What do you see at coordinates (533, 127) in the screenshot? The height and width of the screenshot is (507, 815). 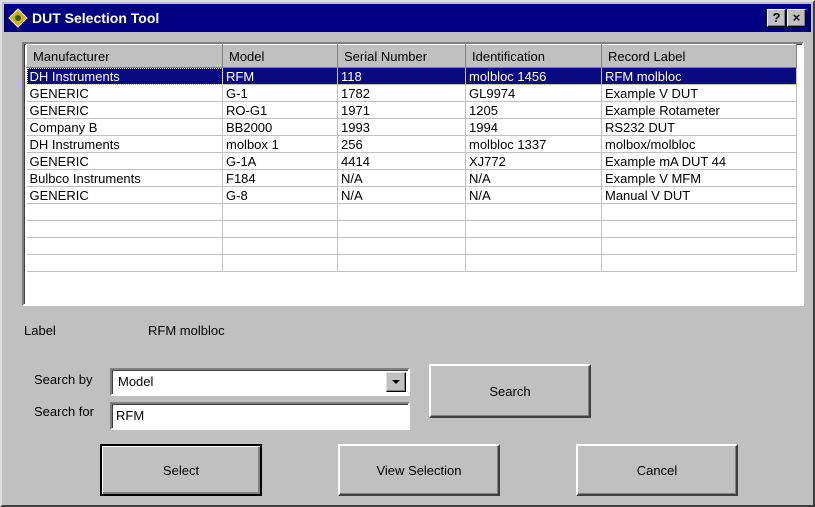 I see `cell-identification: 1994` at bounding box center [533, 127].